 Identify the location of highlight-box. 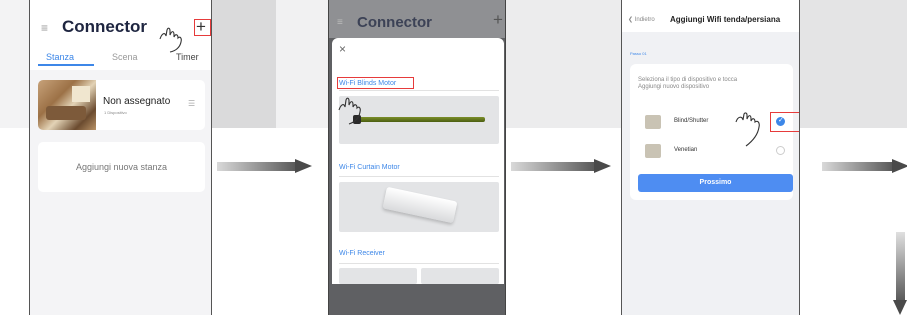
(784, 122).